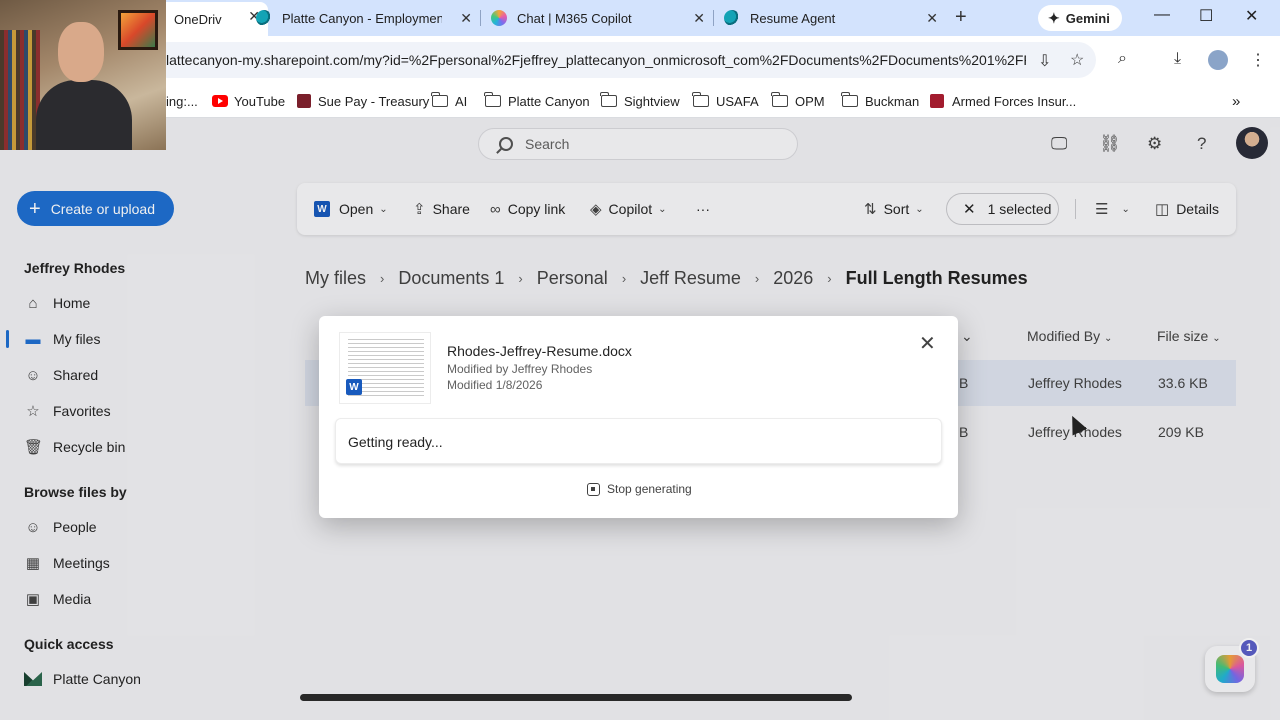 This screenshot has height=720, width=1280. What do you see at coordinates (1177, 59) in the screenshot?
I see `download-icon: ⤓` at bounding box center [1177, 59].